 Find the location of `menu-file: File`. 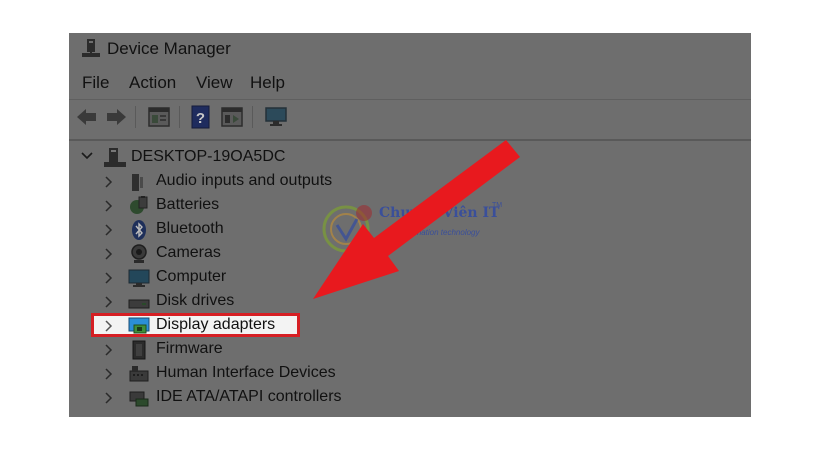

menu-file: File is located at coordinates (95, 83).